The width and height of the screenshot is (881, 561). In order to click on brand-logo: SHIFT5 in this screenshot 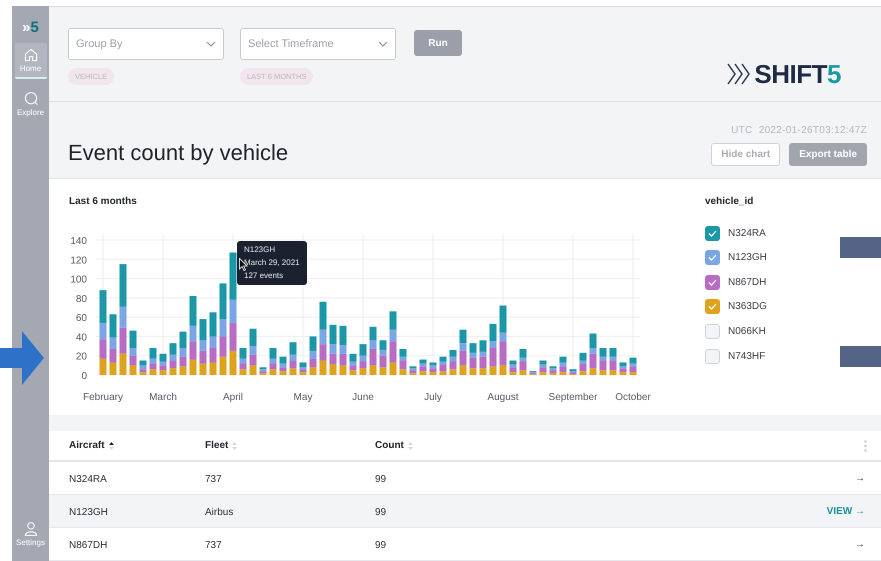, I will do `click(797, 74)`.